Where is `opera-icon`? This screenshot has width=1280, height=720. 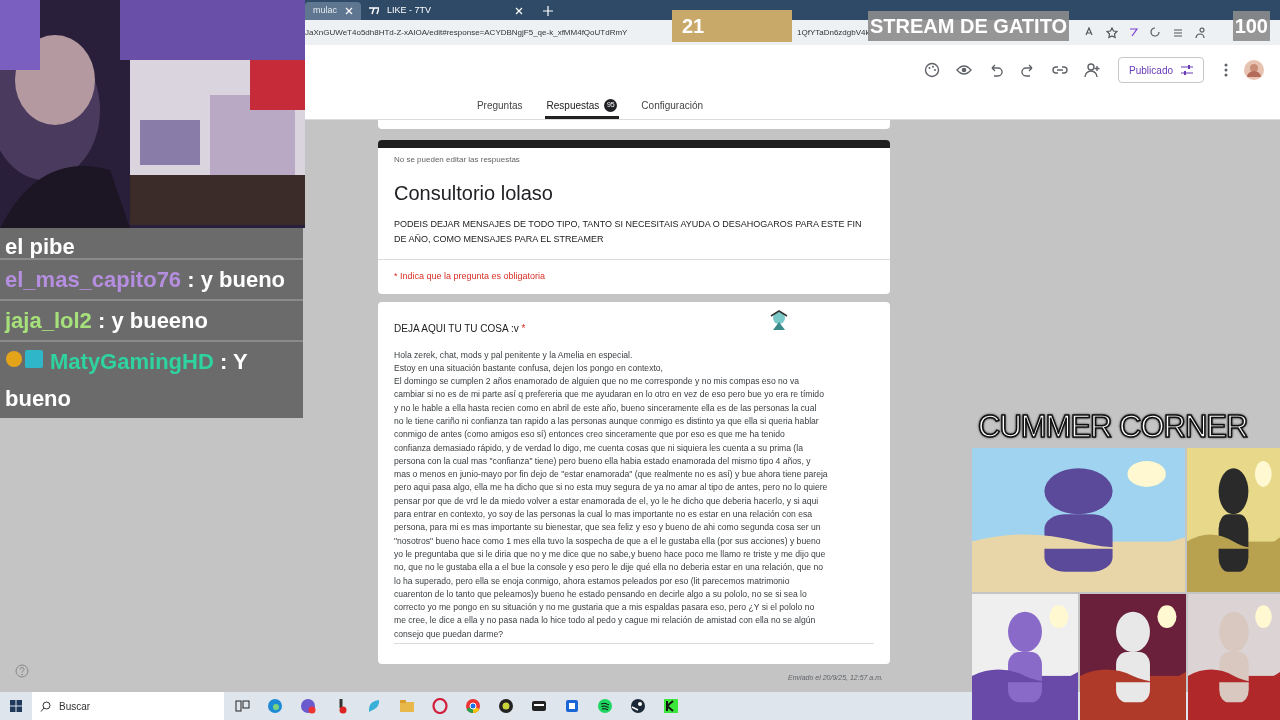
opera-icon is located at coordinates (440, 706).